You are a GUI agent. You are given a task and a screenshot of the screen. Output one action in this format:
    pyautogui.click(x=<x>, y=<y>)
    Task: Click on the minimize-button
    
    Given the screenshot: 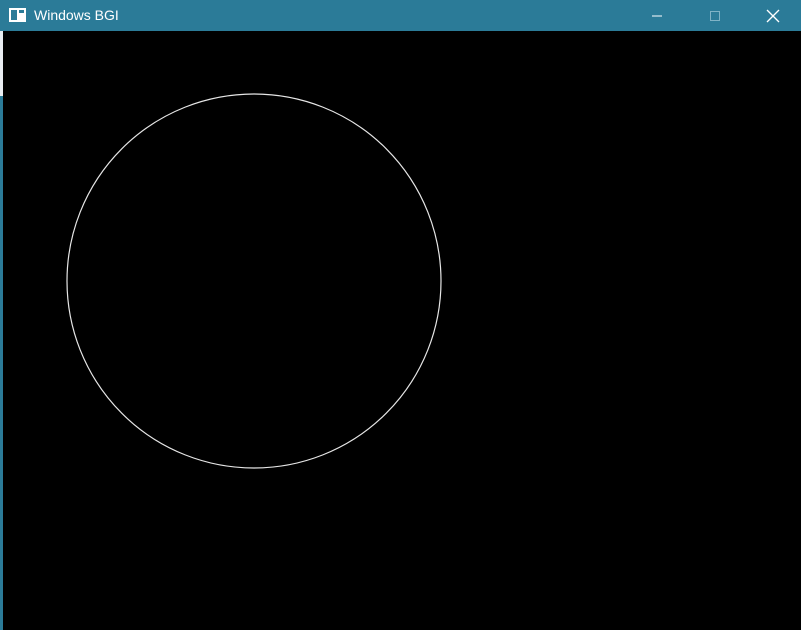 What is the action you would take?
    pyautogui.click(x=657, y=15)
    